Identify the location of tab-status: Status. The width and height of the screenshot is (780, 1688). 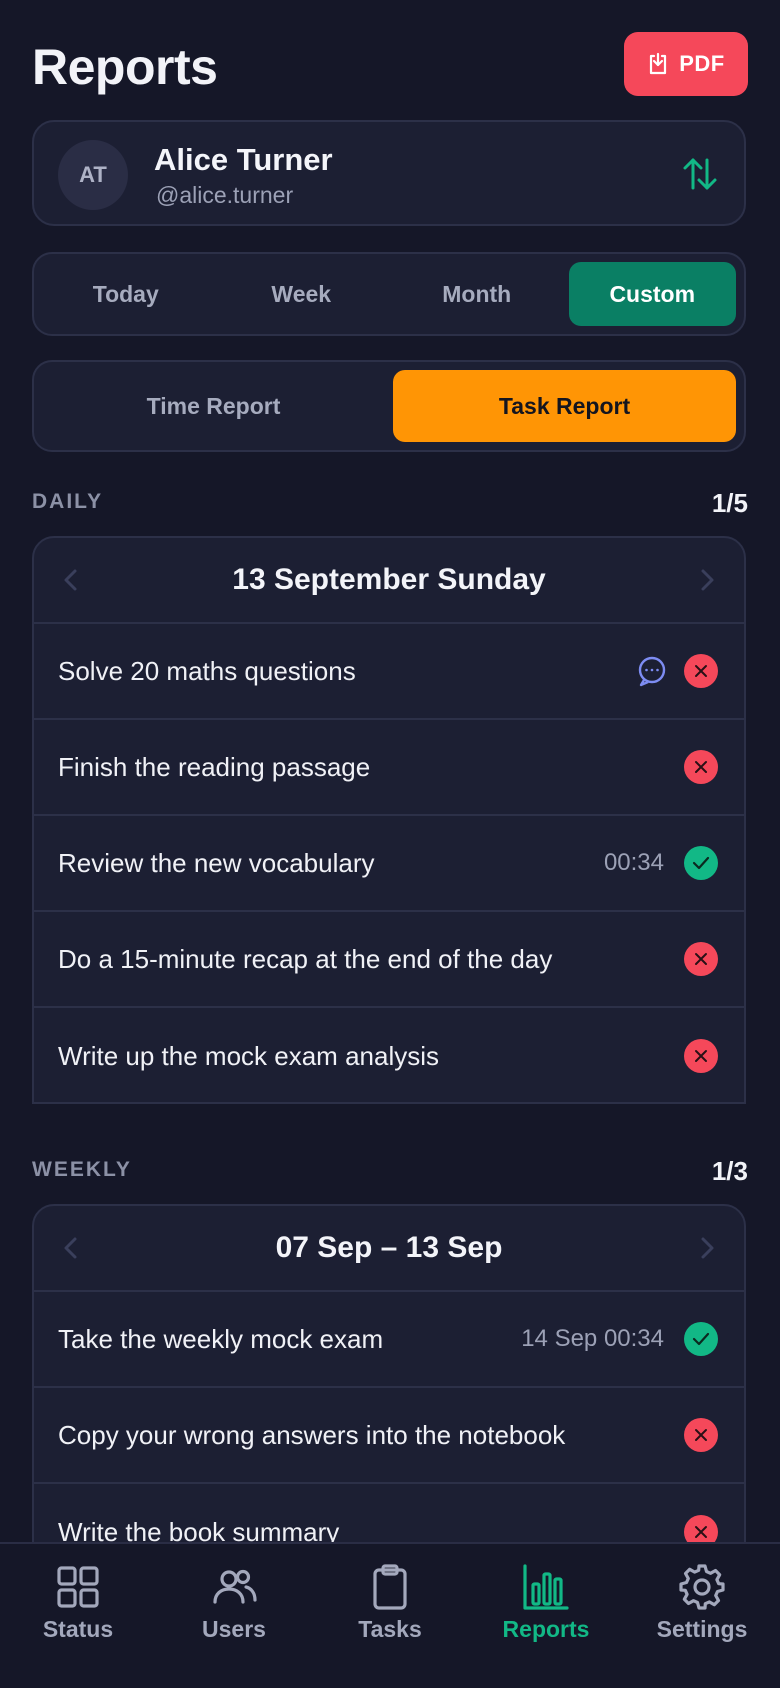
(78, 1616).